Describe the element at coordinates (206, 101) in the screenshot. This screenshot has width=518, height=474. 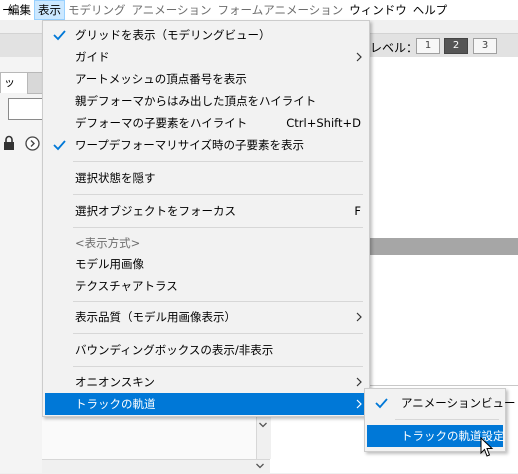
I see `menu-item-highlight-outside-vertices: 親デフォーマからはみ出した頂点をハイライト` at that location.